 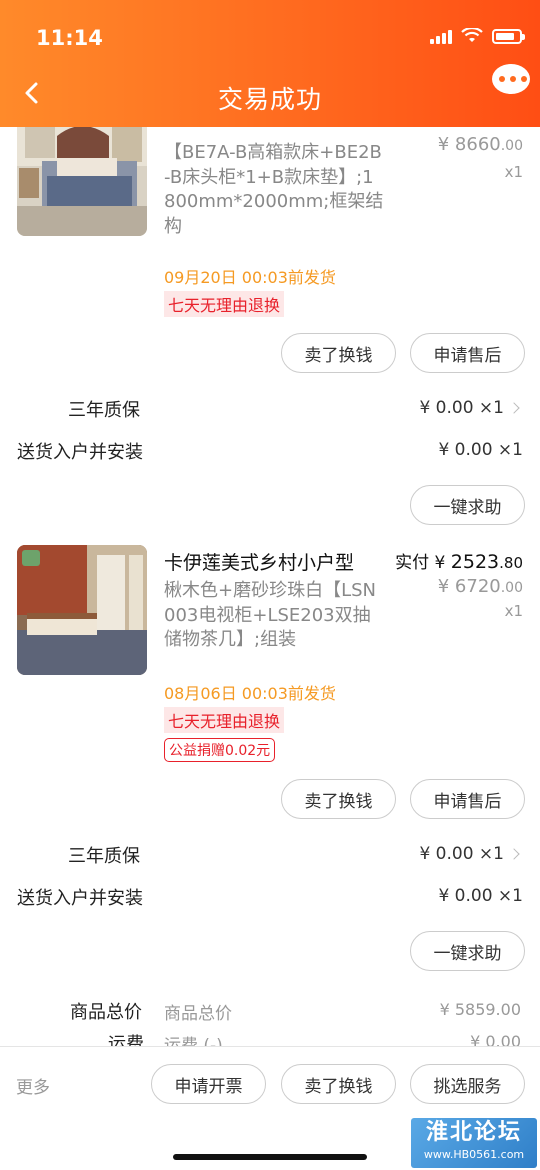 What do you see at coordinates (208, 1084) in the screenshot?
I see `invoice-button: 申请开票` at bounding box center [208, 1084].